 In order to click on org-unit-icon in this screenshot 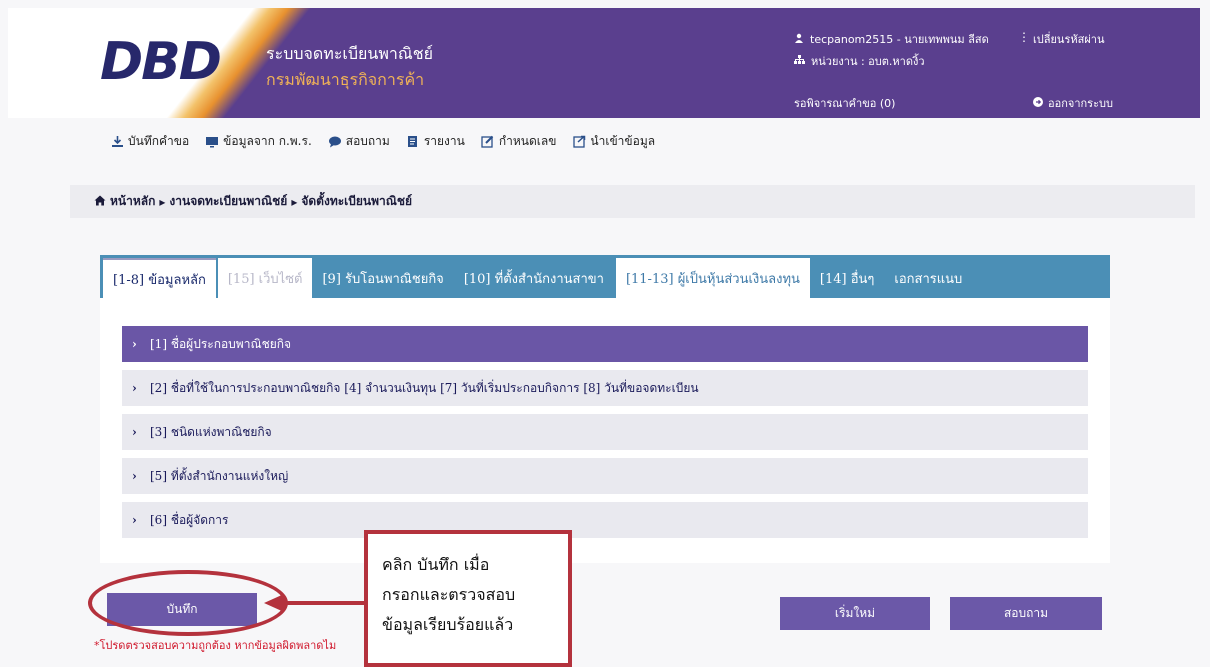, I will do `click(799, 61)`.